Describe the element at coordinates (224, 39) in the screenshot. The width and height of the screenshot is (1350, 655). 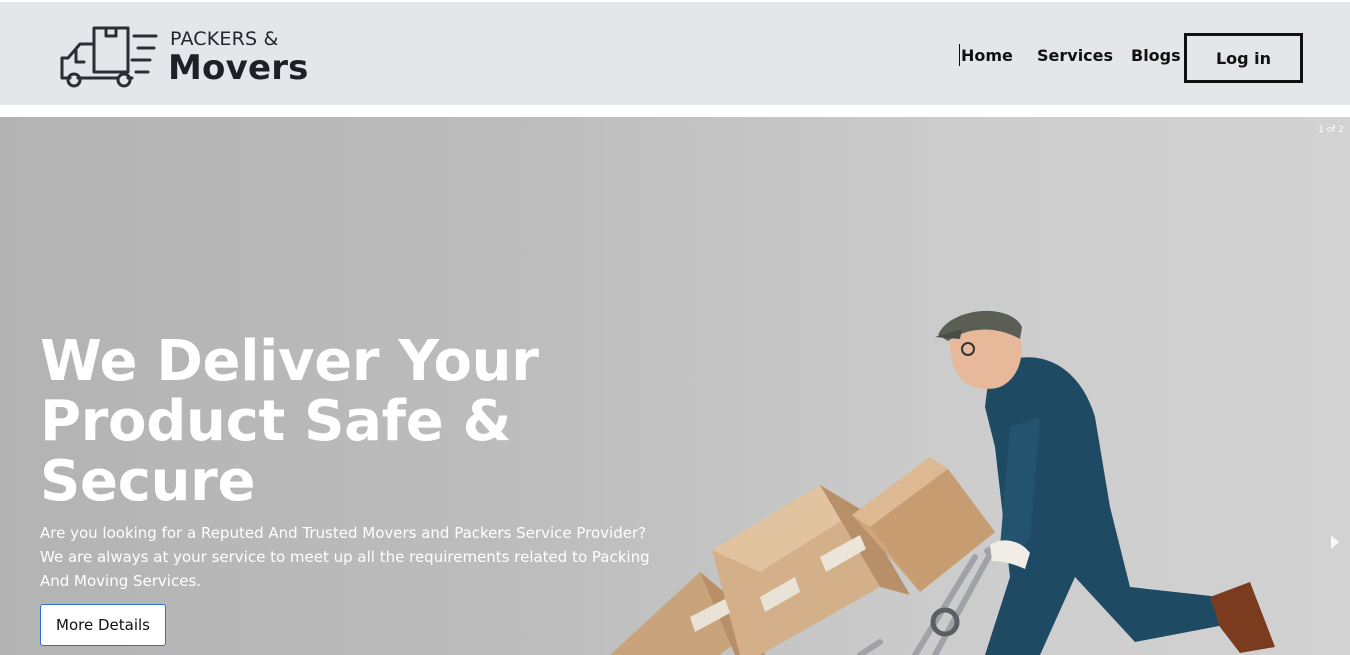
I see `brand-top-text: PACKERS &` at that location.